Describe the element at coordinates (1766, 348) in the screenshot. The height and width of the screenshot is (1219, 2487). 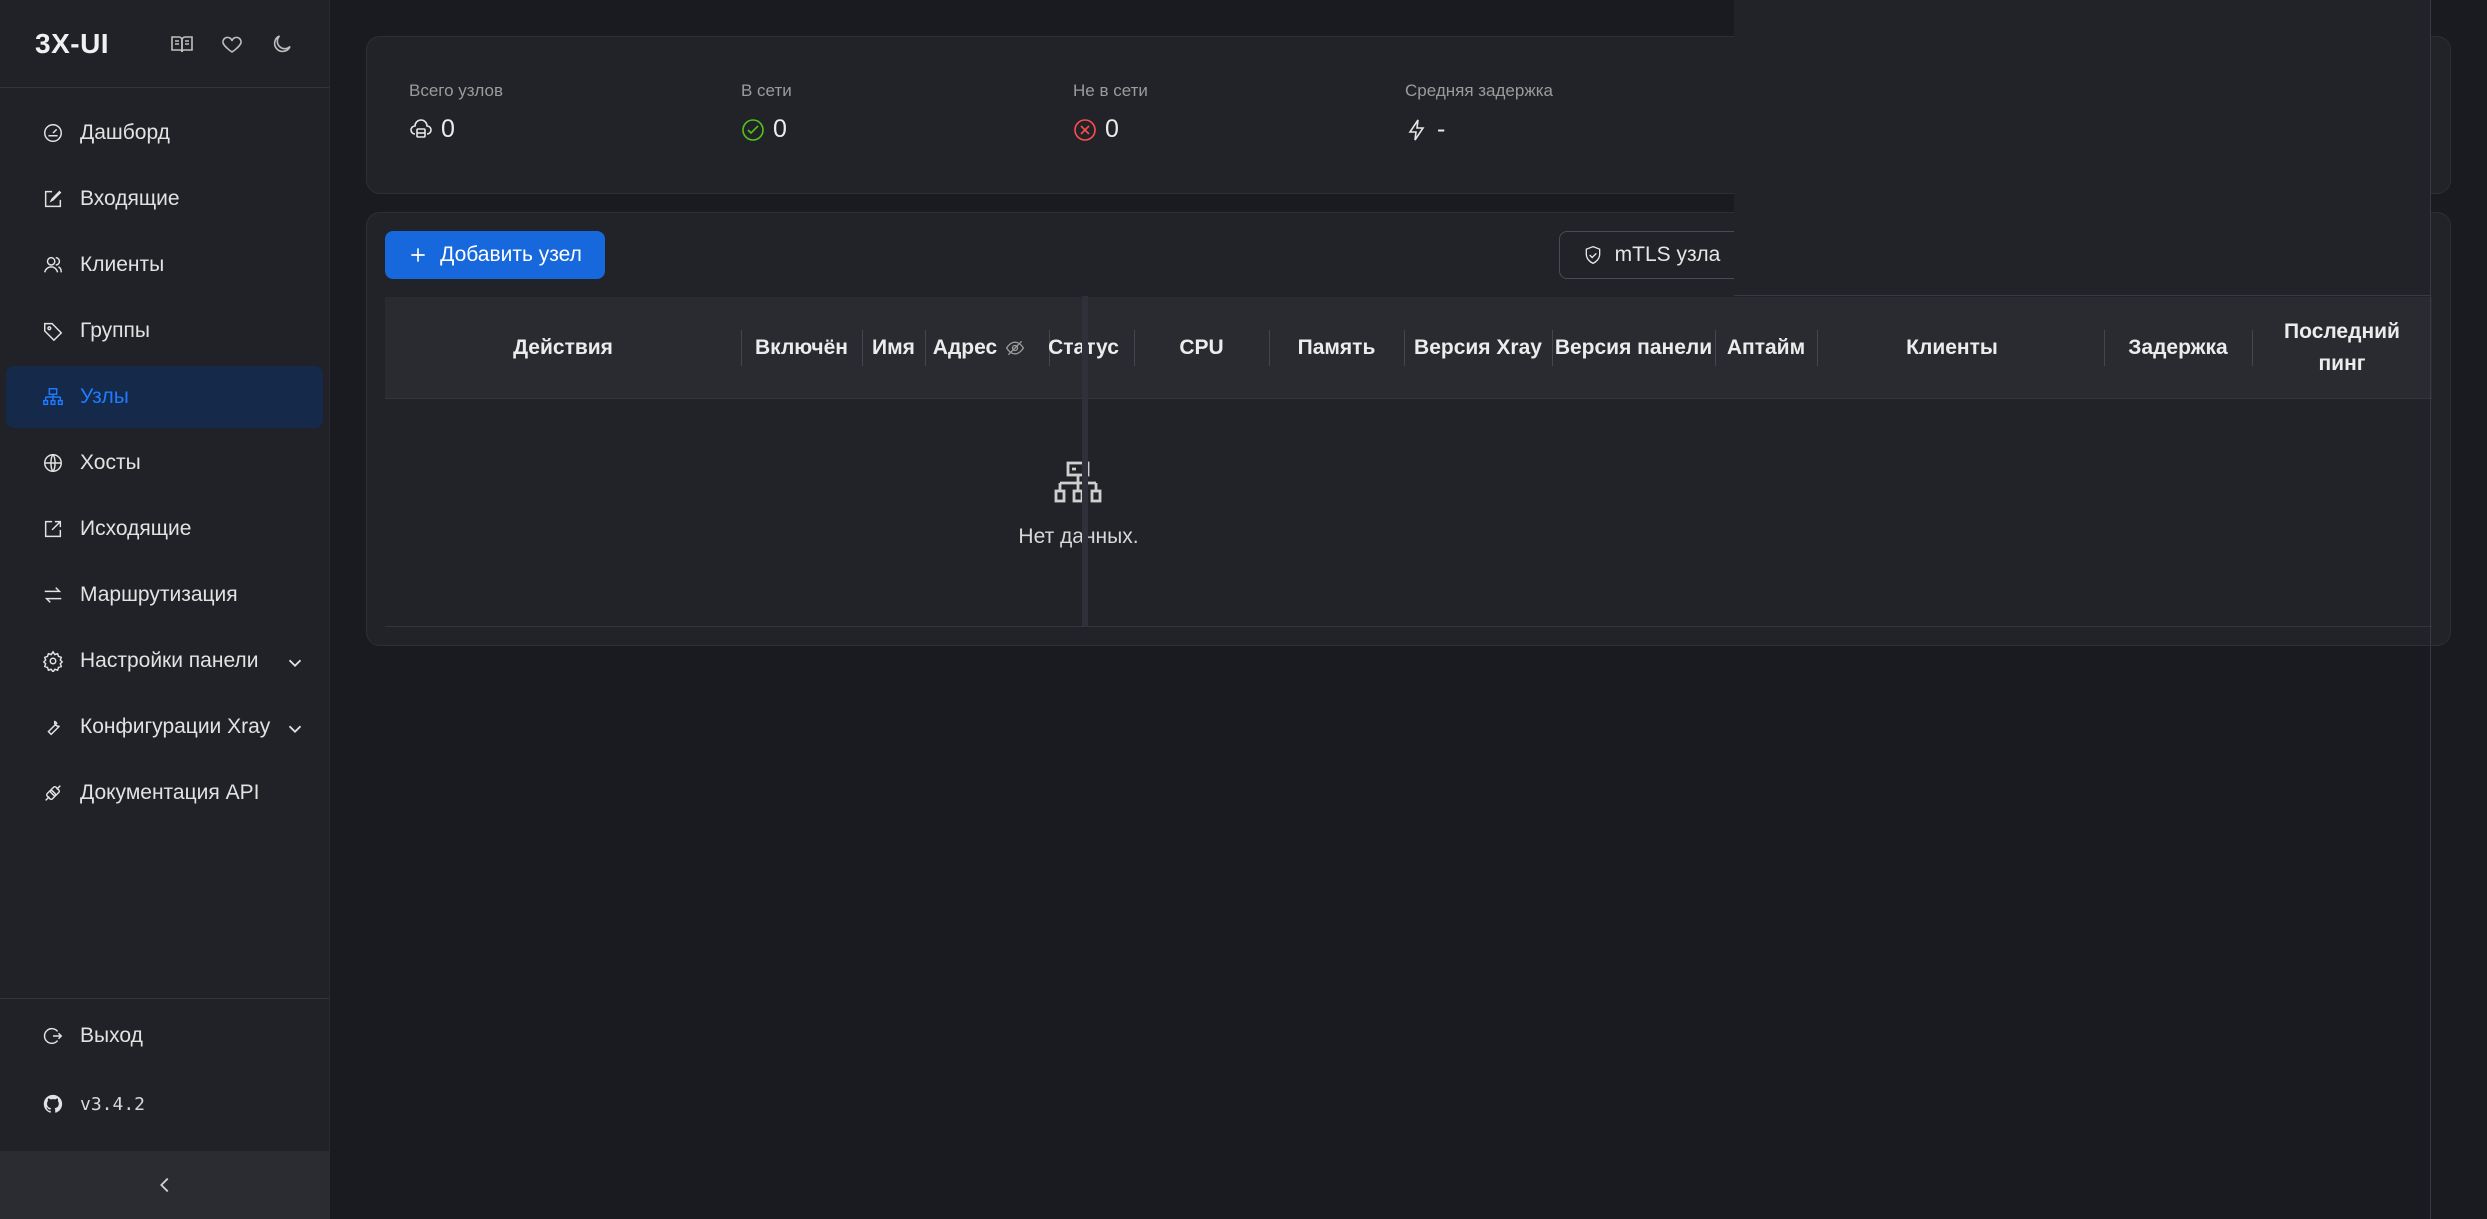
I see `col-uptime: Аптайм` at that location.